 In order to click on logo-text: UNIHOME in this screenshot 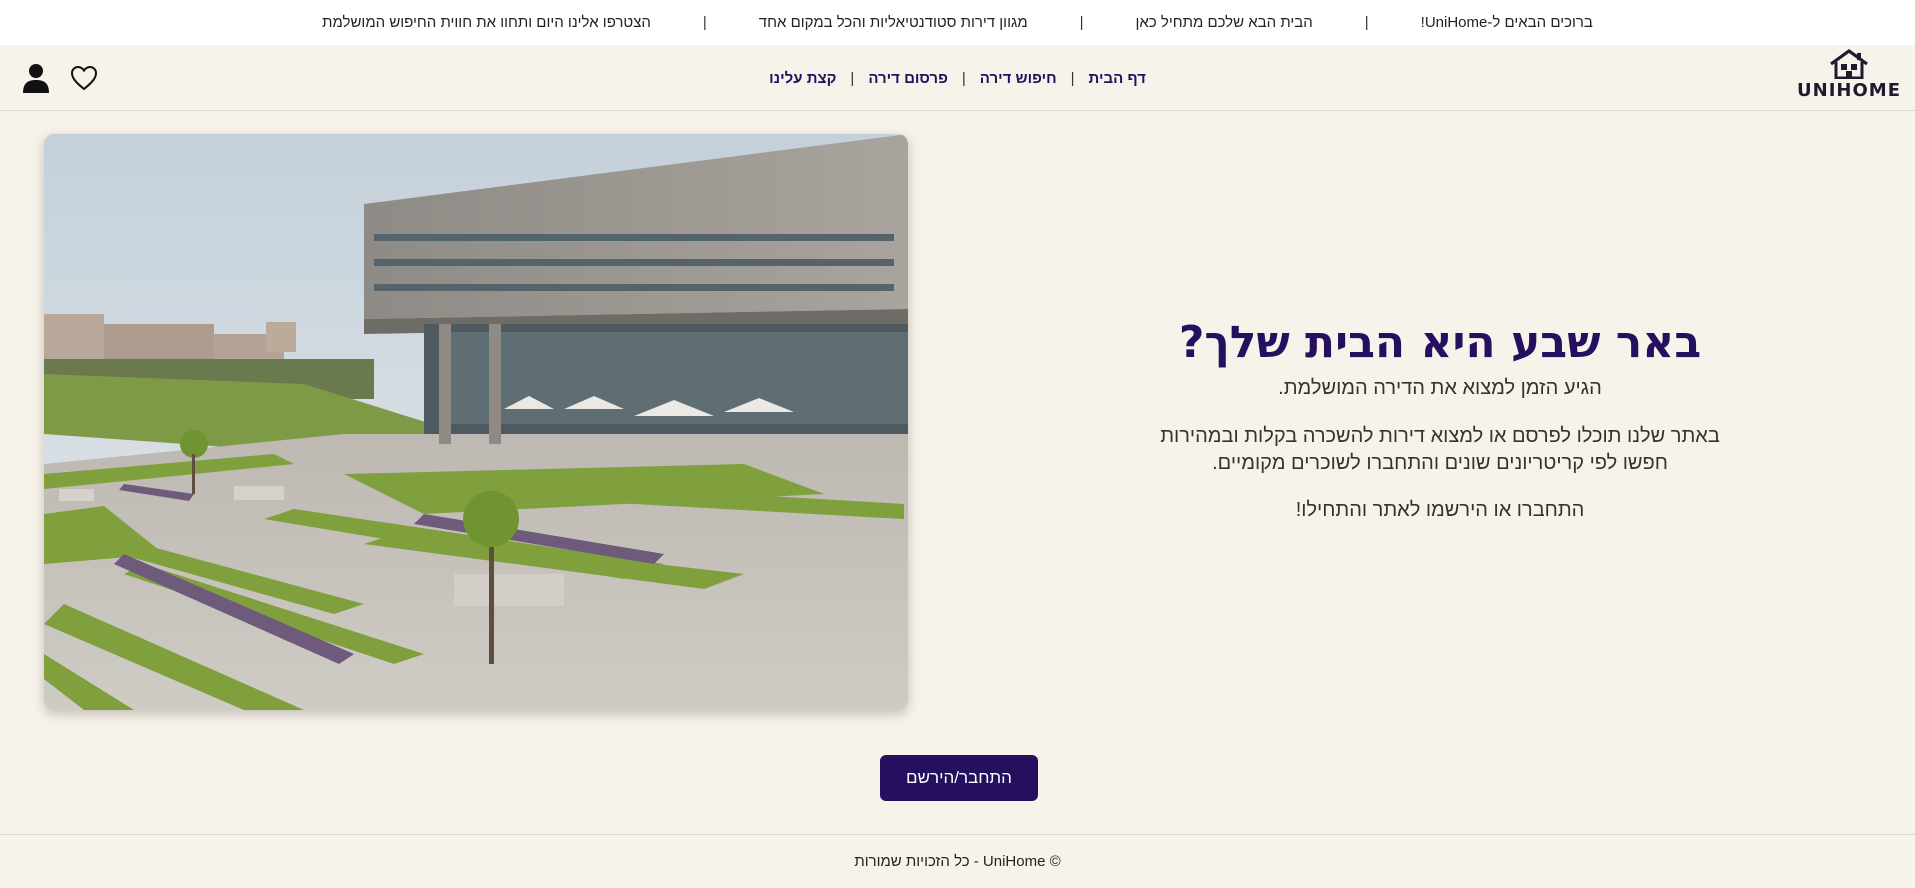, I will do `click(1849, 90)`.